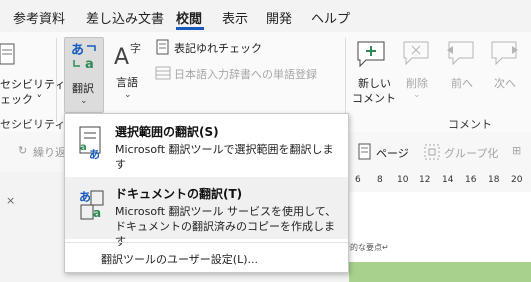 This screenshot has height=282, width=531. Describe the element at coordinates (84, 75) in the screenshot. I see `translate-button: あ a 翻訳 ⌄` at that location.